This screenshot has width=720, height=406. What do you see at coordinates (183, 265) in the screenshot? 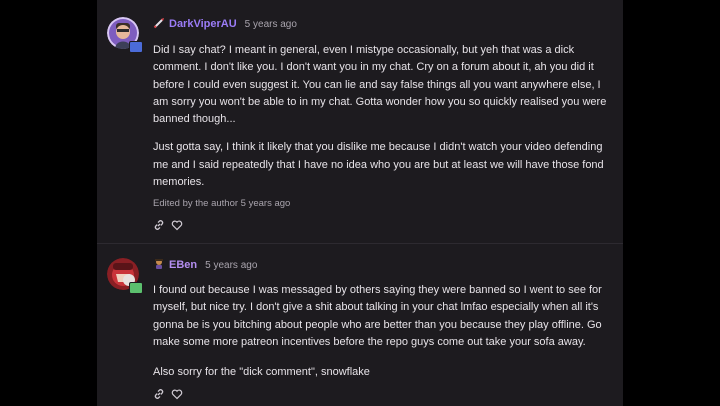
I see `username: EBen` at bounding box center [183, 265].